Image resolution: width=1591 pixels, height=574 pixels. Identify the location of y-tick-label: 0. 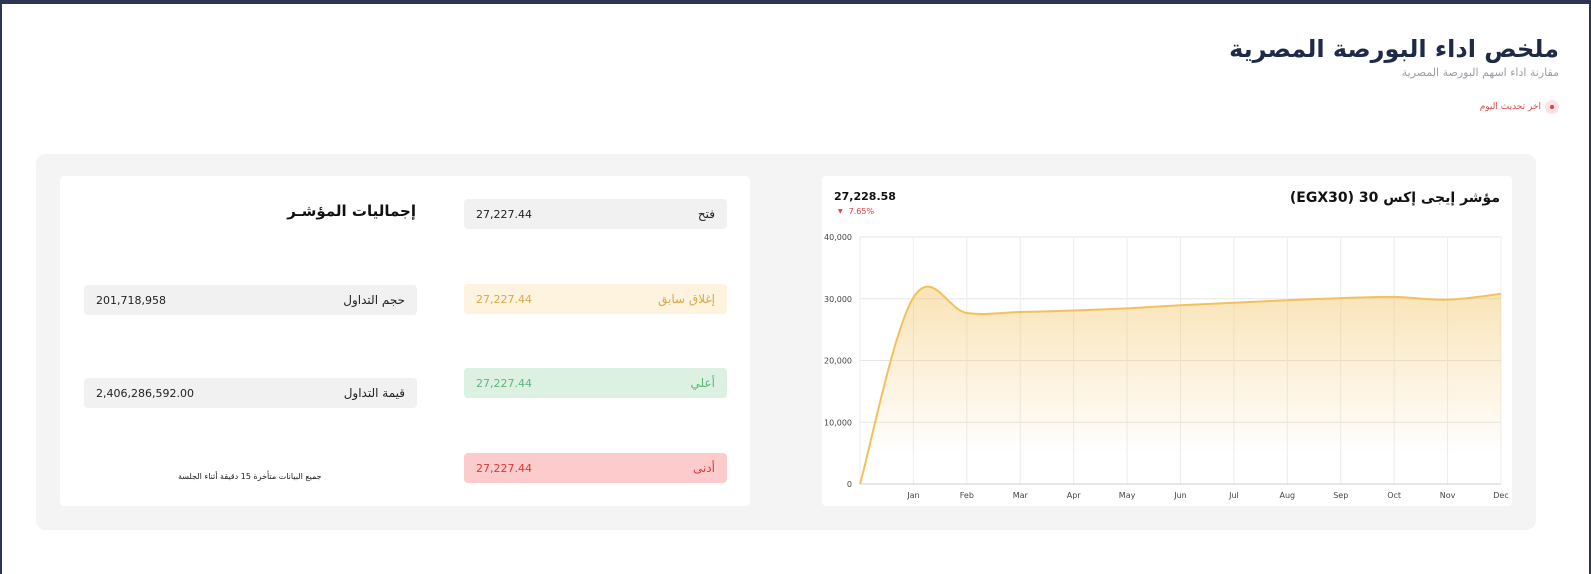
(849, 484).